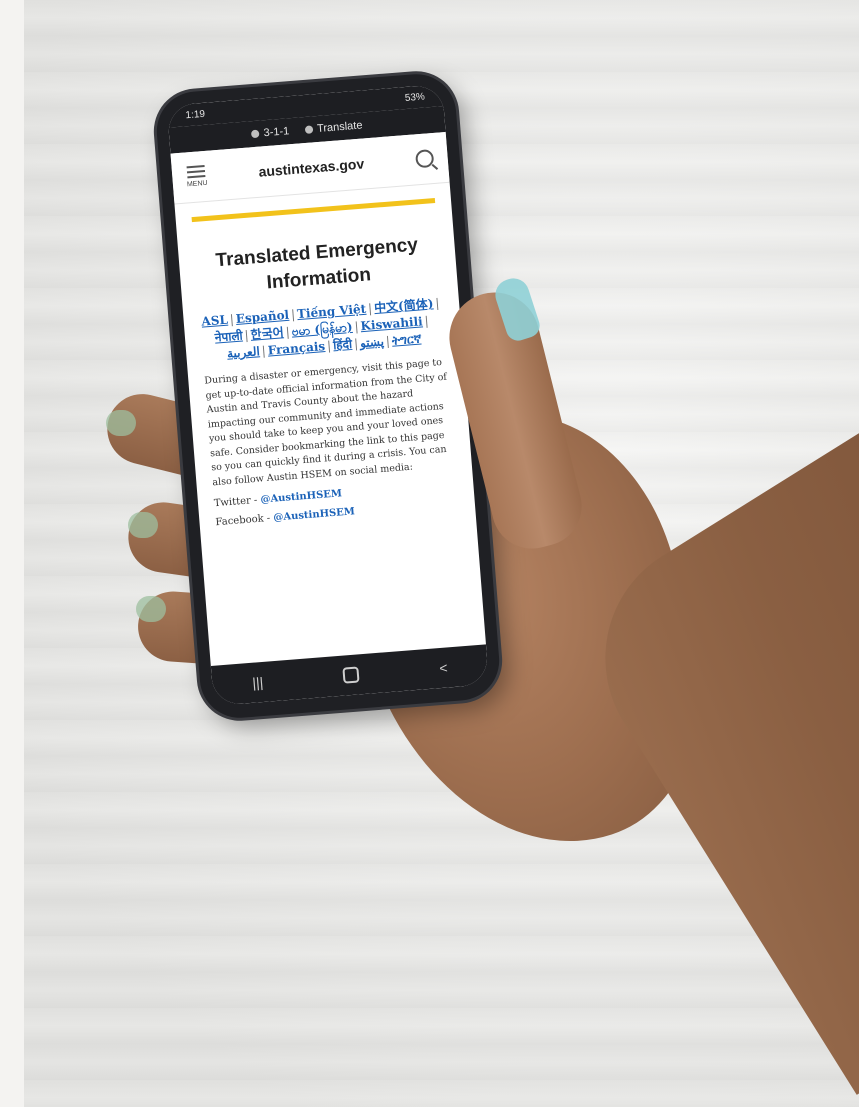  Describe the element at coordinates (404, 305) in the screenshot. I see `language-link: 中文(简体)` at that location.